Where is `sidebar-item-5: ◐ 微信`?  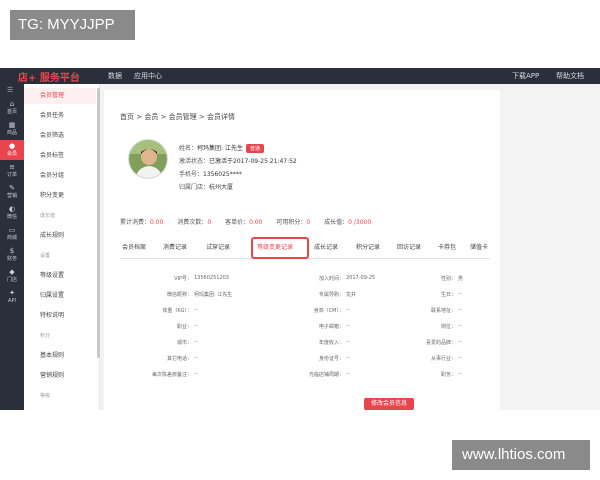 sidebar-item-5: ◐ 微信 is located at coordinates (12, 213).